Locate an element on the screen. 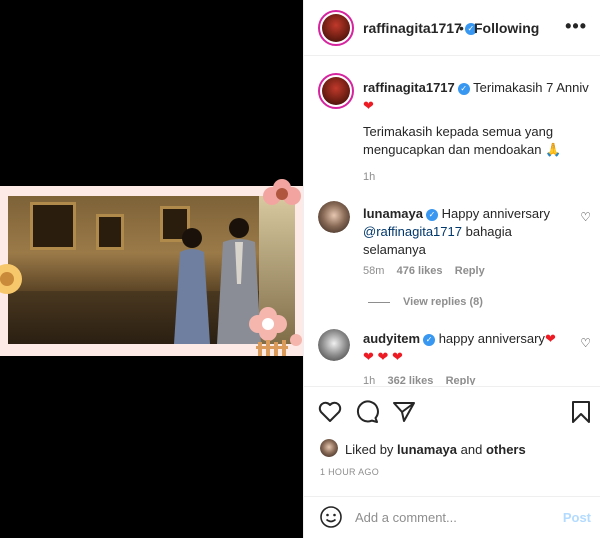  pray-icon: 🙏 is located at coordinates (553, 149).